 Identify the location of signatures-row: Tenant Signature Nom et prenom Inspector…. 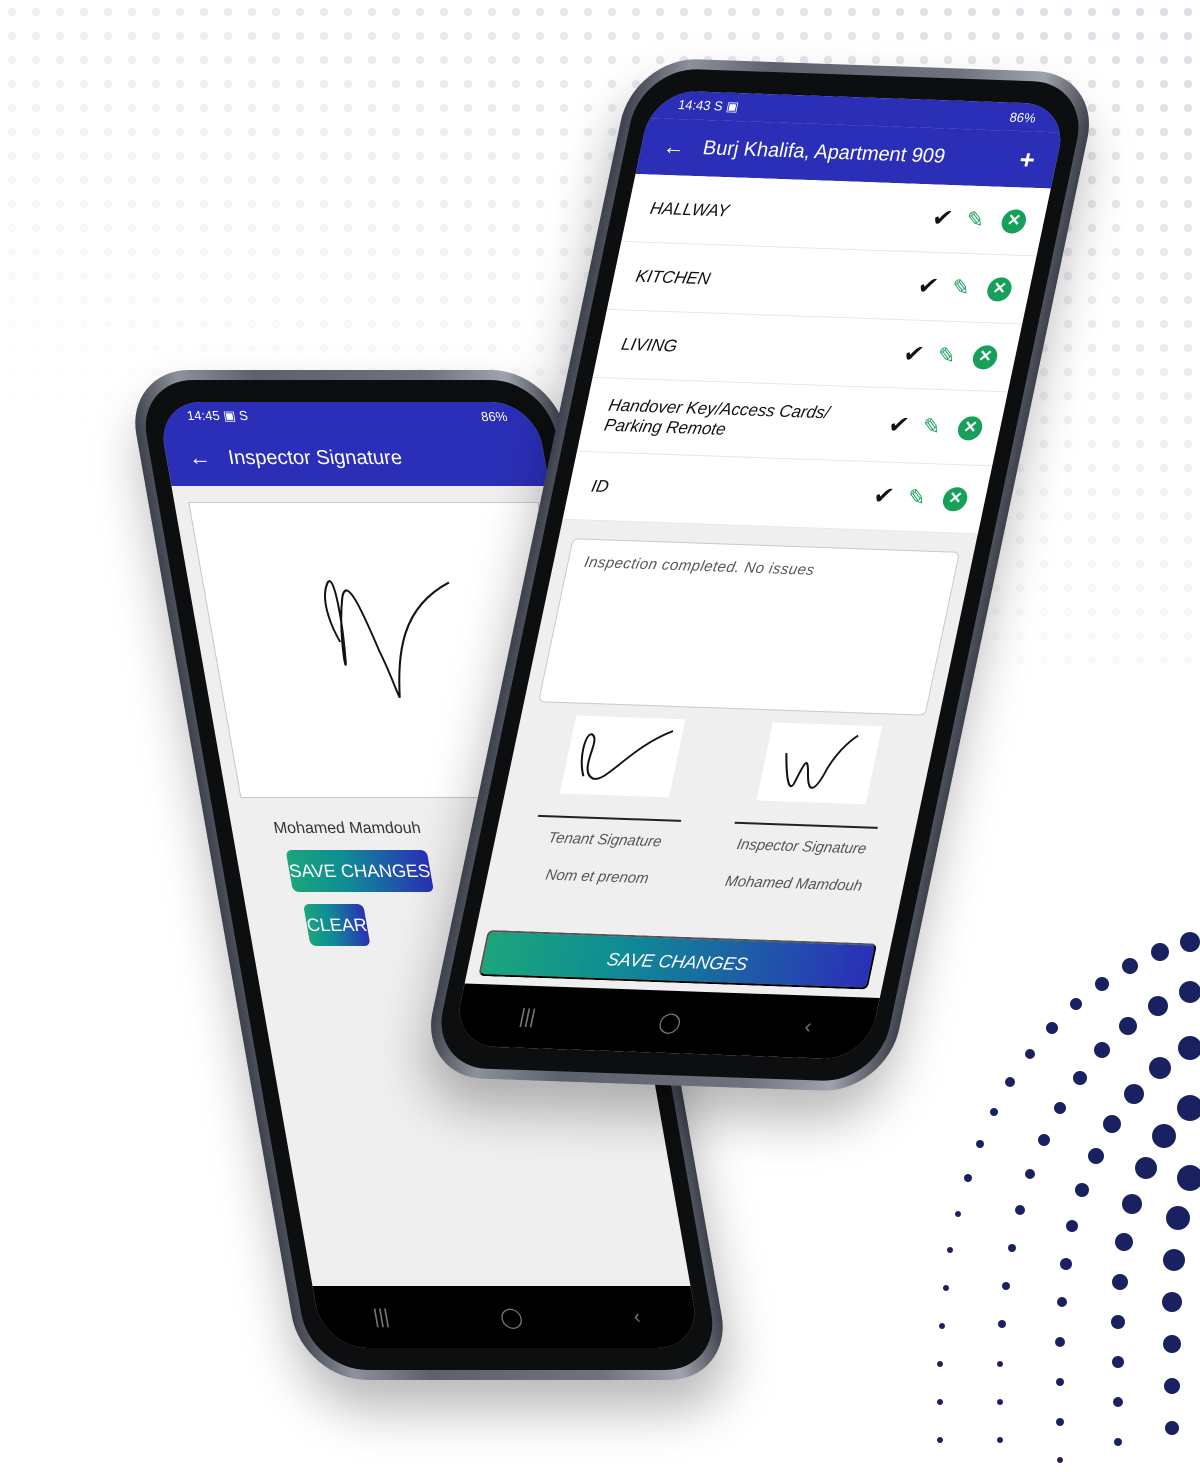
(712, 799).